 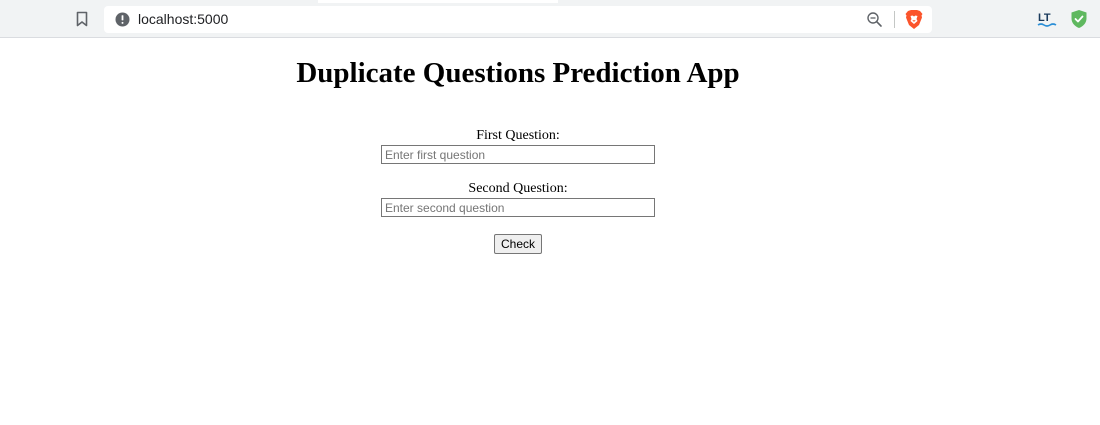 What do you see at coordinates (518, 188) in the screenshot?
I see `second-question-label: Second Question:` at bounding box center [518, 188].